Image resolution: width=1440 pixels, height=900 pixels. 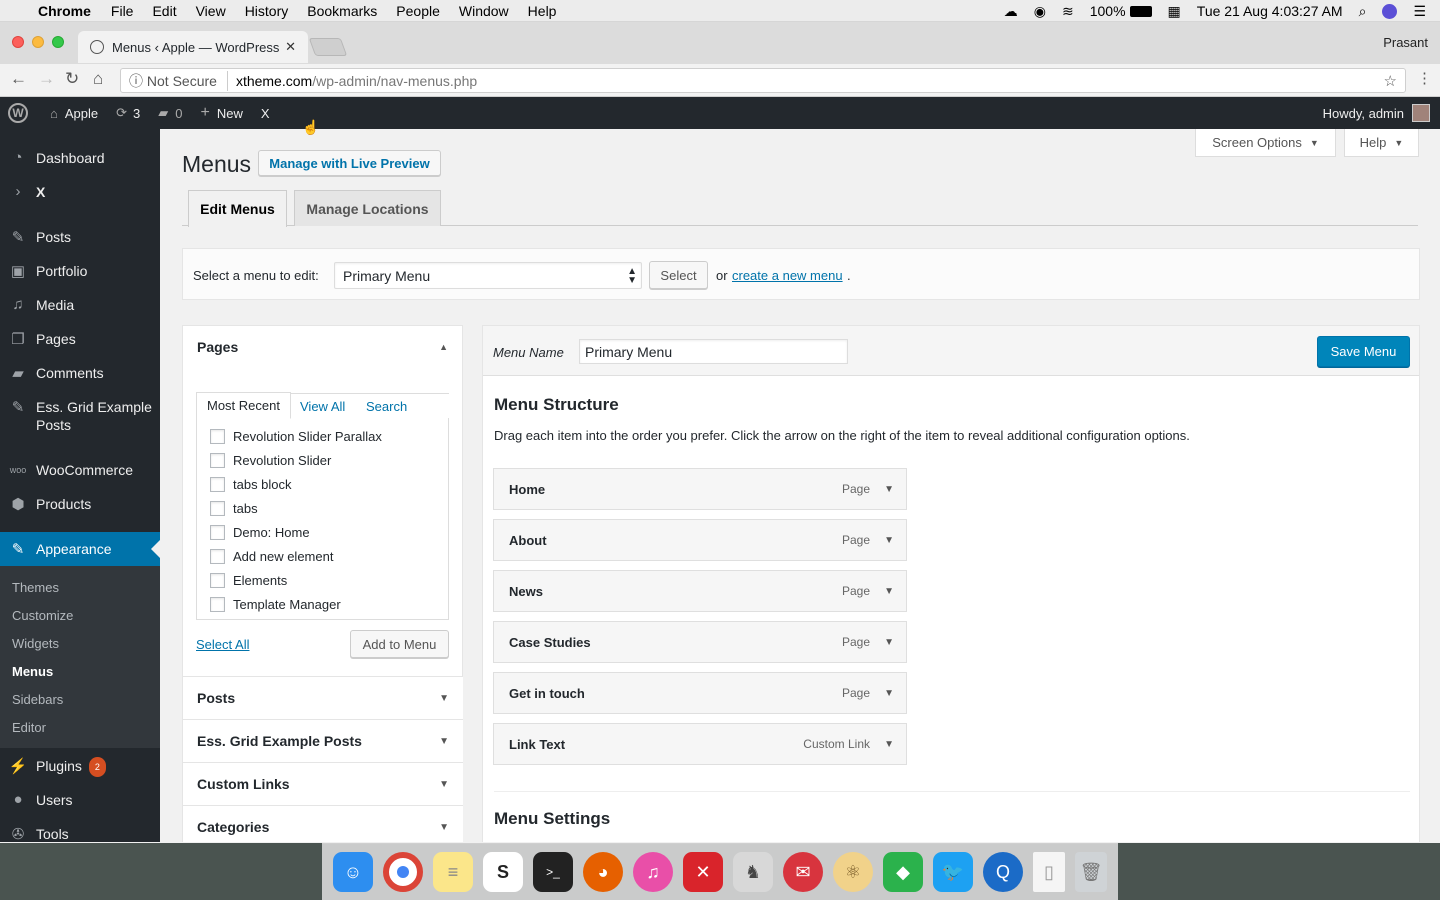 I want to click on sidebar-item-appearance: ✎ Appearance, so click(x=80, y=549).